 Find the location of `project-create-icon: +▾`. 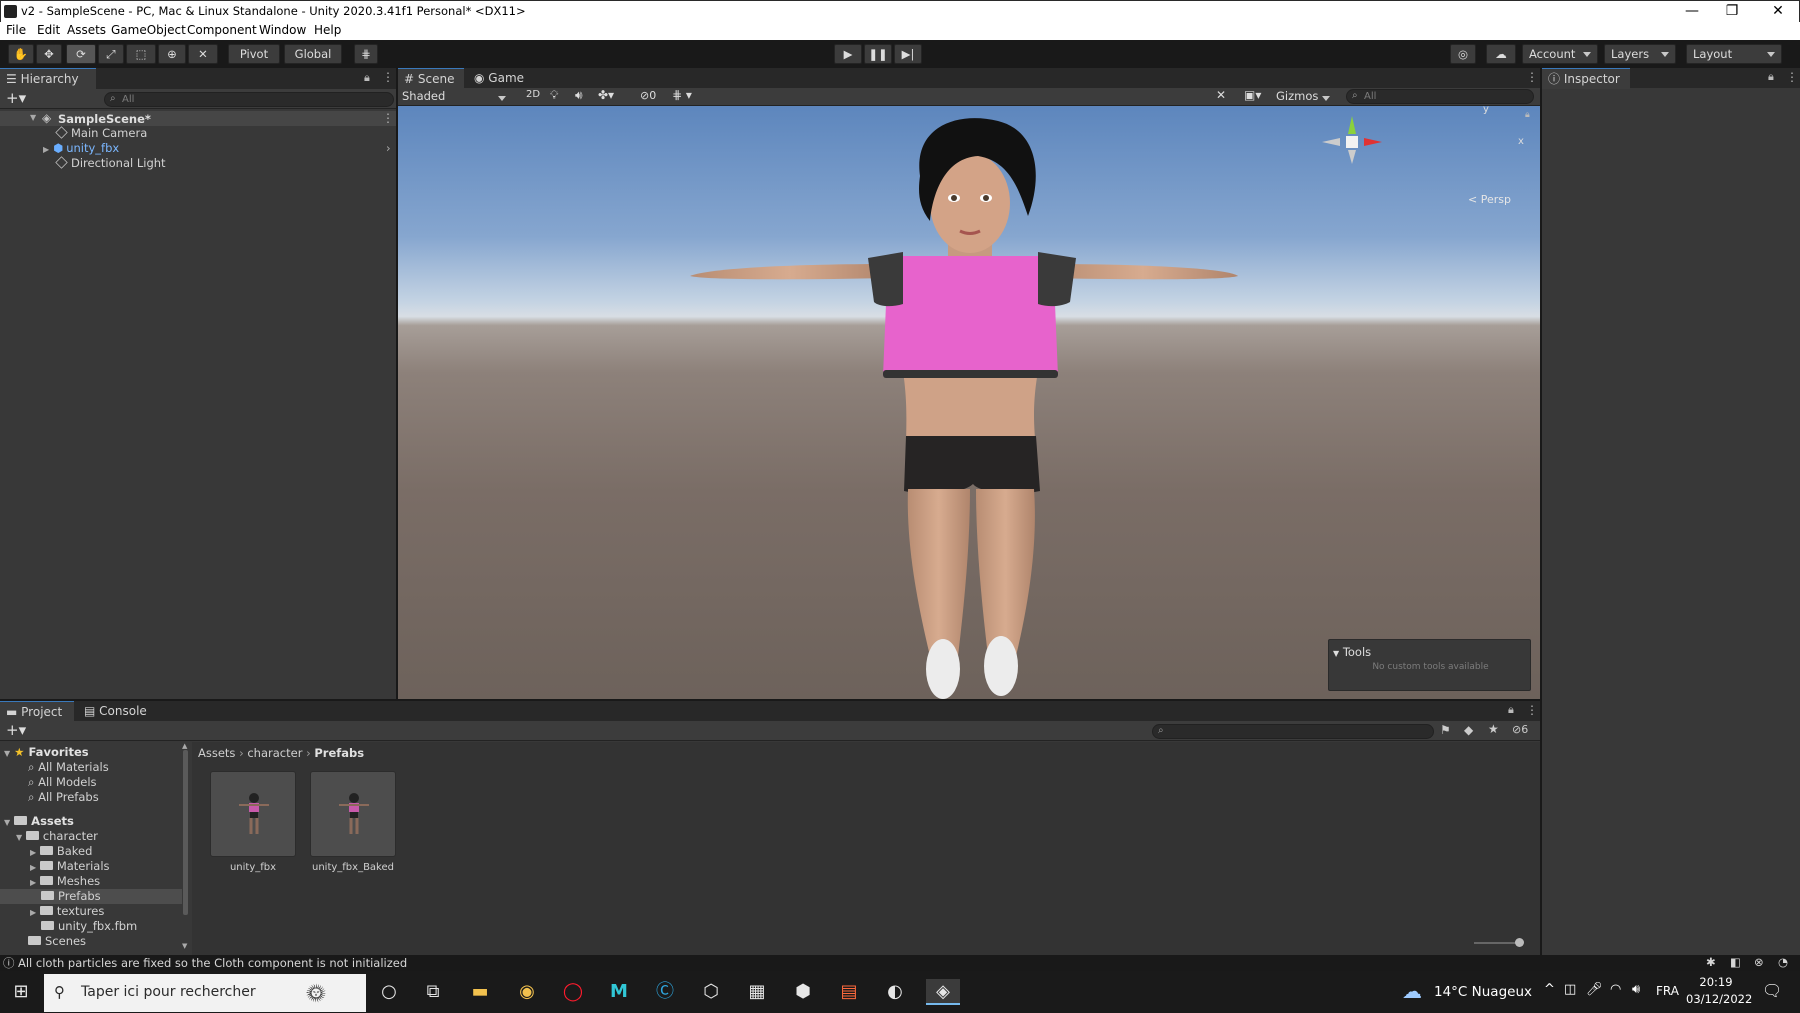

project-create-icon: +▾ is located at coordinates (16, 730).